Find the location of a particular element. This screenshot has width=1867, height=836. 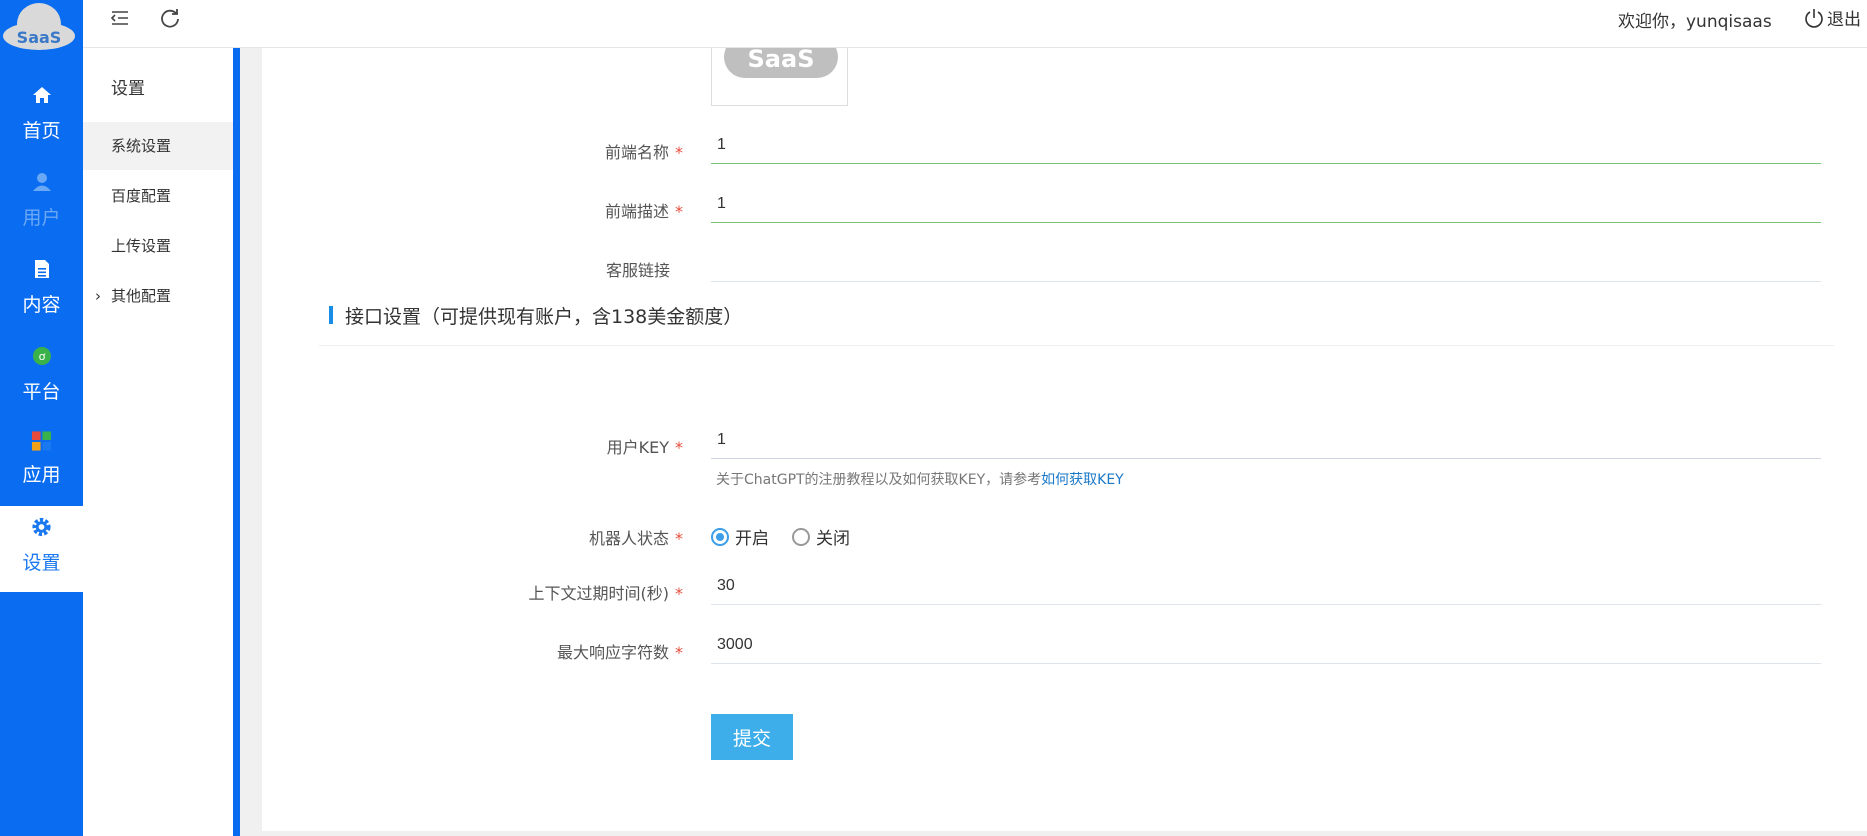

frontend-name-label: 前端名称 * is located at coordinates (466, 151).